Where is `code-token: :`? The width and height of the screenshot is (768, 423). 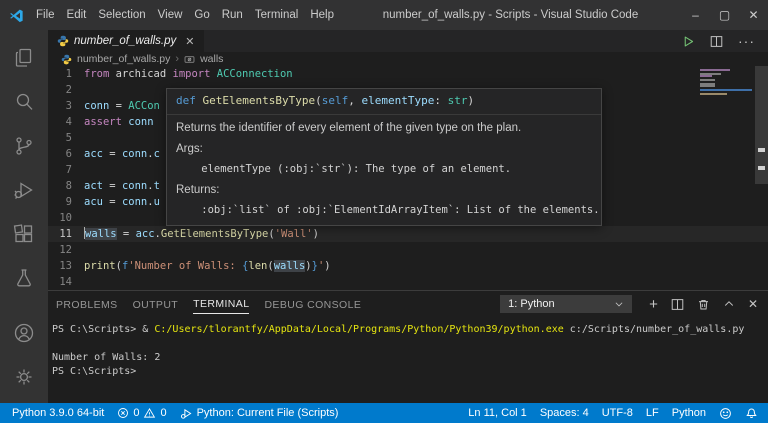
code-token: : is located at coordinates (441, 100).